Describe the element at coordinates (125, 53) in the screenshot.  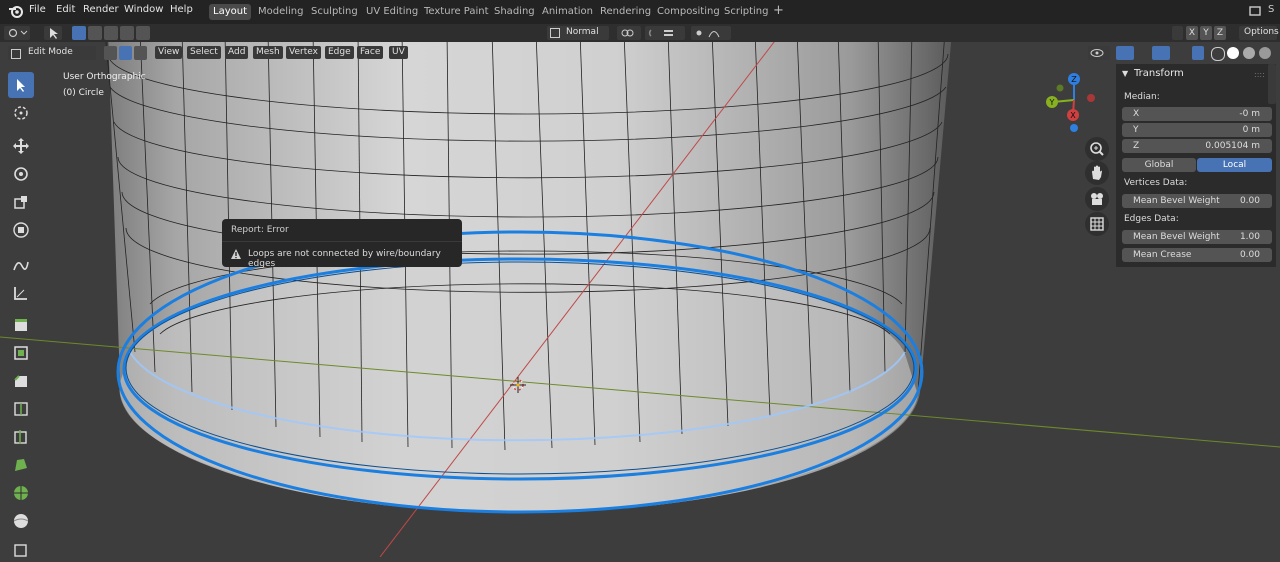
I see `edge-select-mode-icon` at that location.